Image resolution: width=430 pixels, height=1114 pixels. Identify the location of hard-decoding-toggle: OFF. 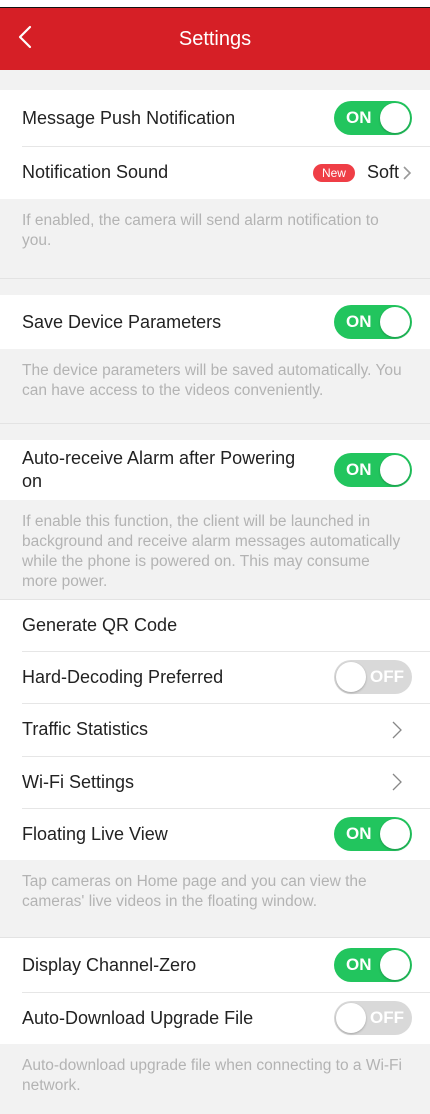
(373, 677).